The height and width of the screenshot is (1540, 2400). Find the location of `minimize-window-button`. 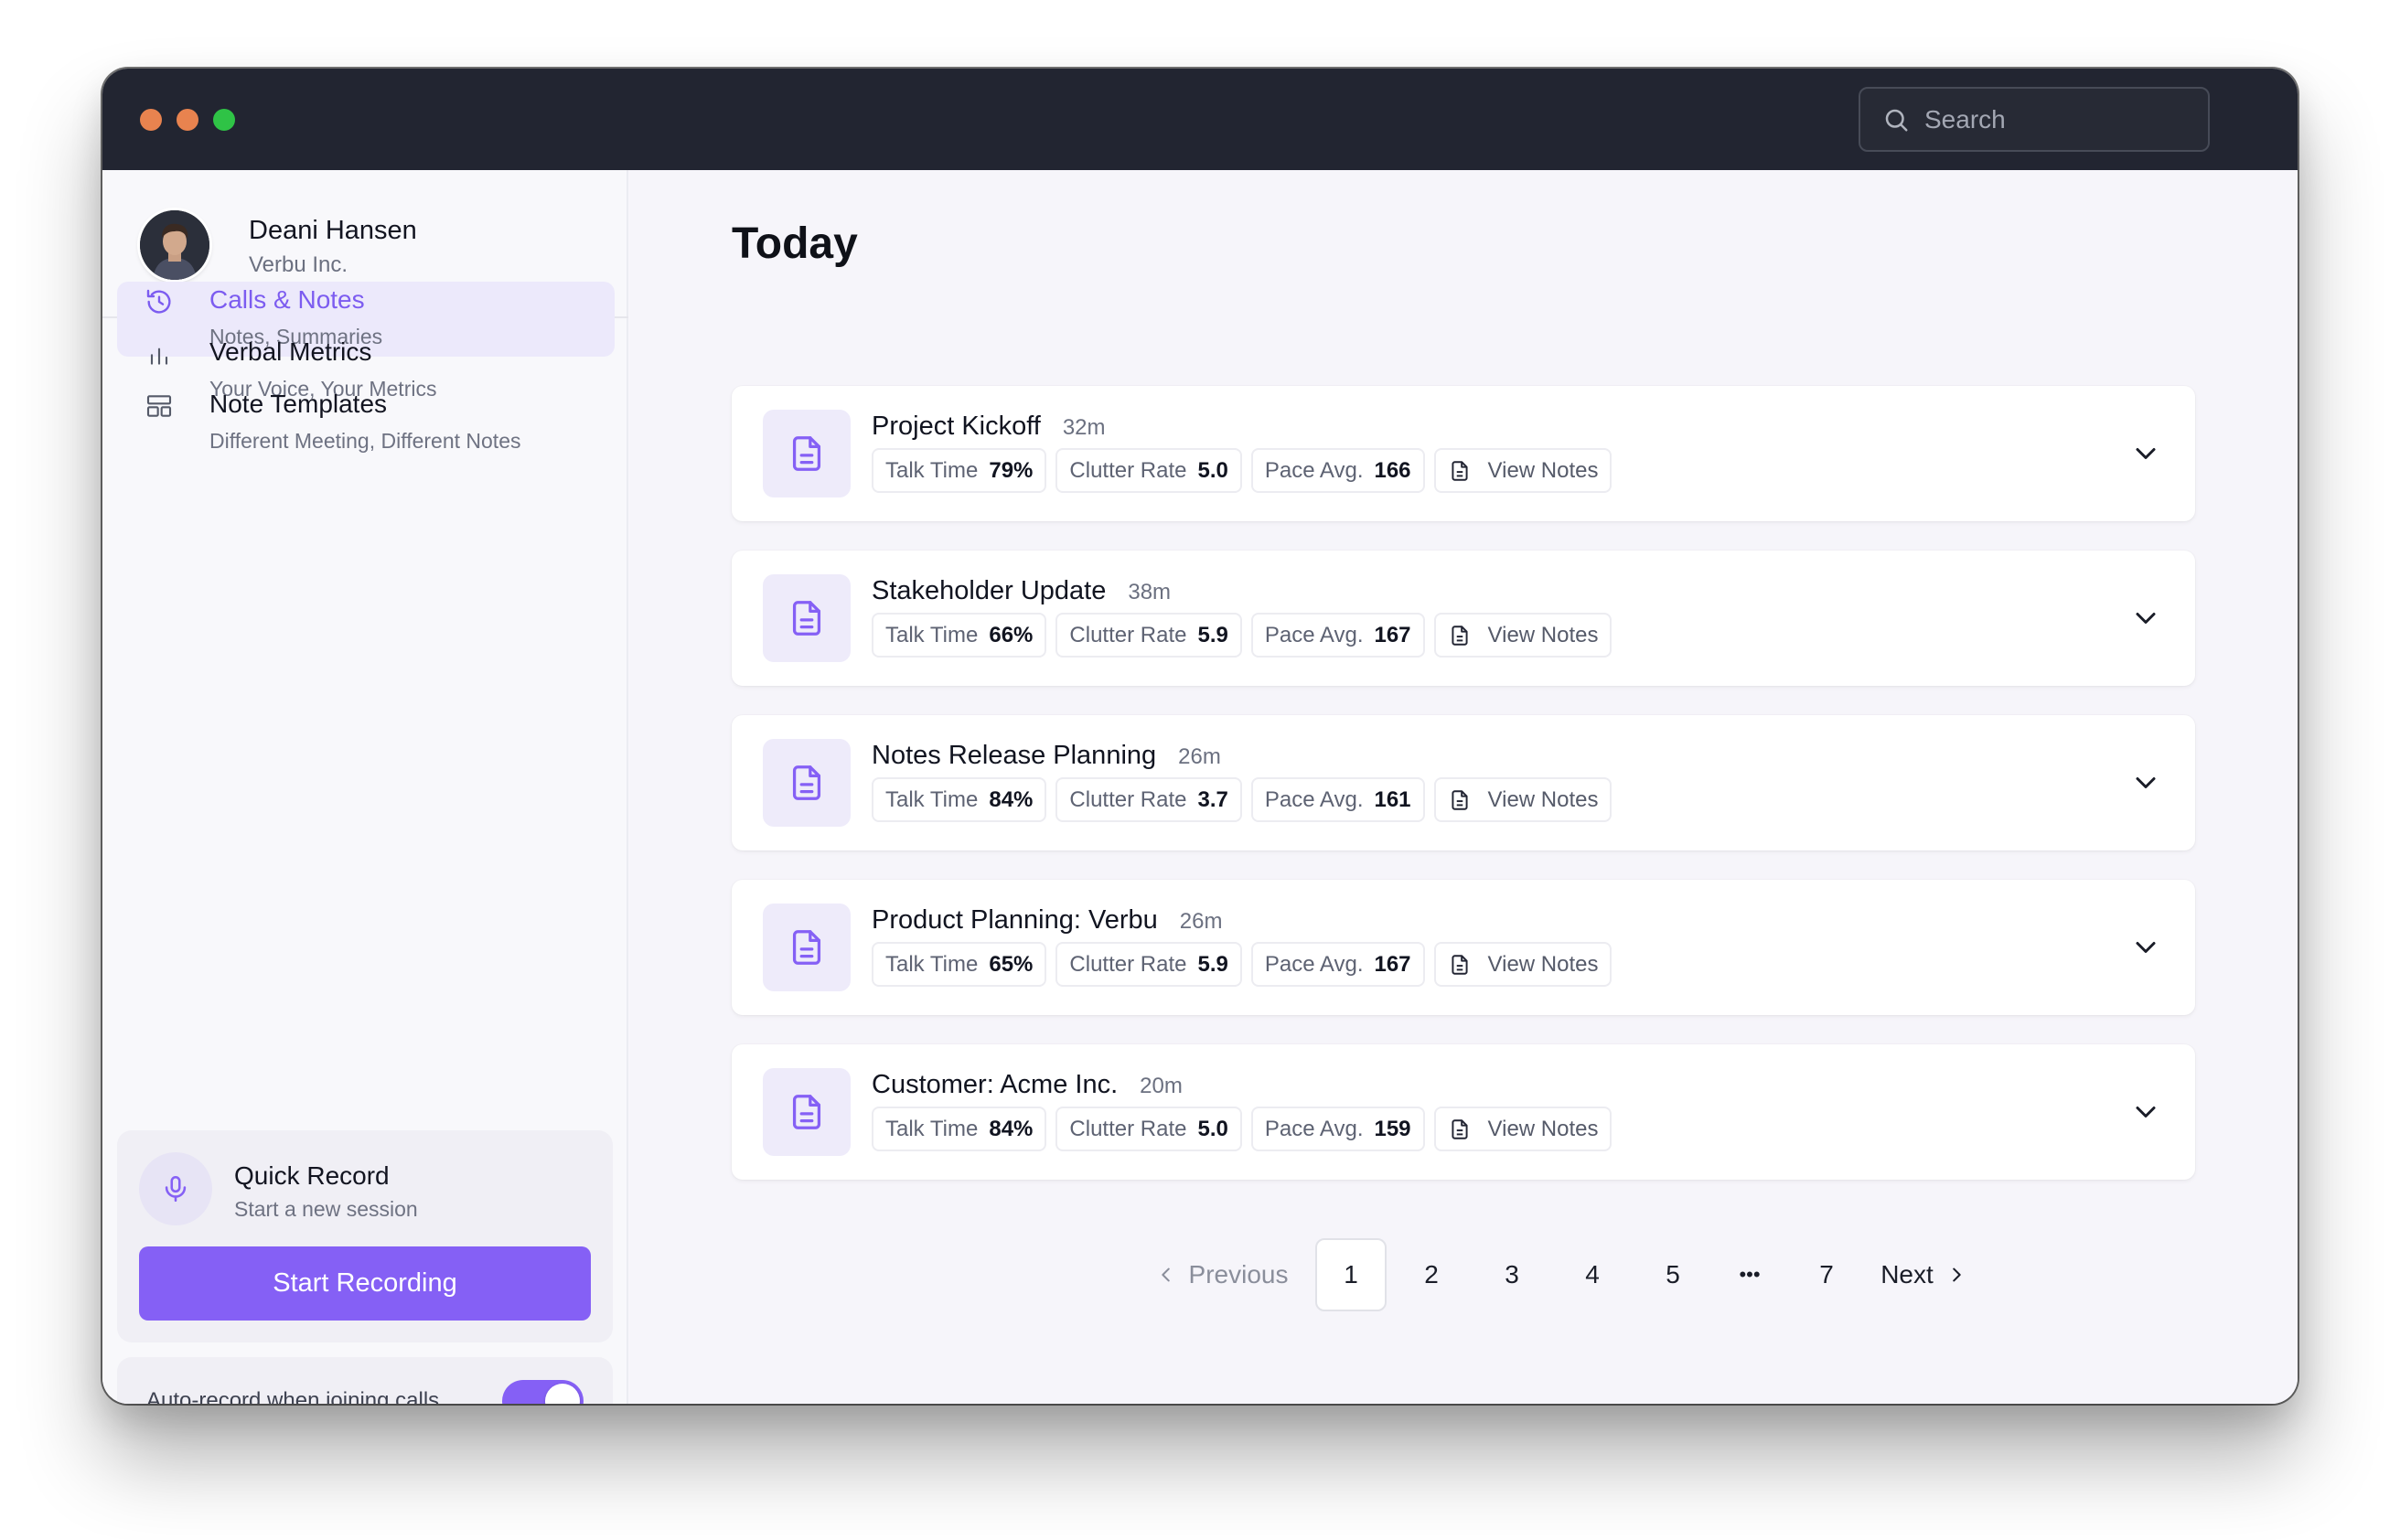

minimize-window-button is located at coordinates (187, 120).